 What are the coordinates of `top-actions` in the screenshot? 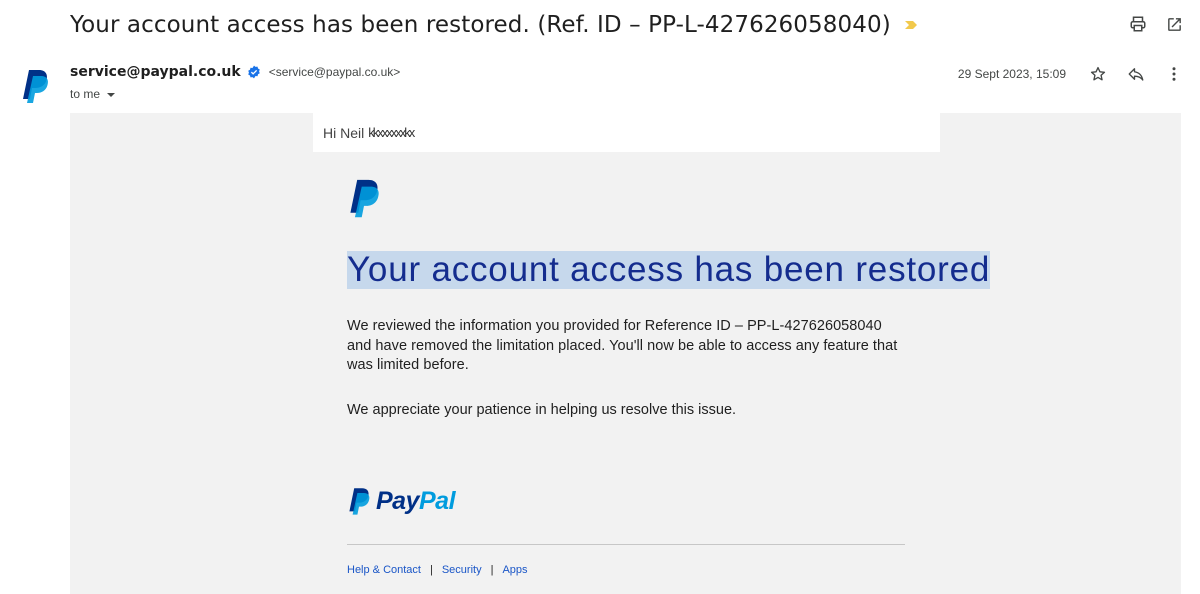 It's located at (1156, 24).